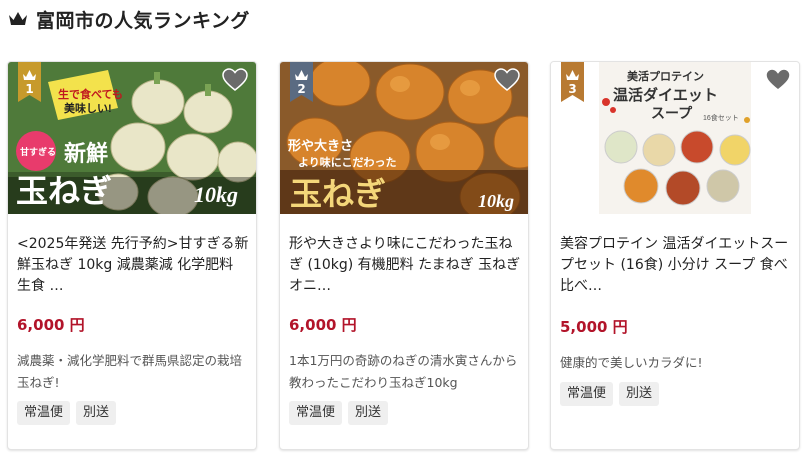 The height and width of the screenshot is (459, 808). I want to click on rank-badge: 2, so click(301, 82).